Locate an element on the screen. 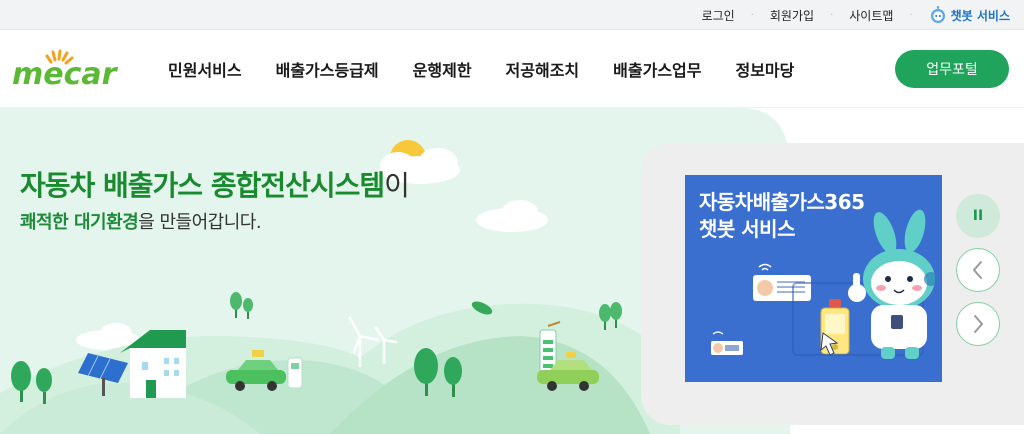  chevron-left-icon is located at coordinates (977, 270).